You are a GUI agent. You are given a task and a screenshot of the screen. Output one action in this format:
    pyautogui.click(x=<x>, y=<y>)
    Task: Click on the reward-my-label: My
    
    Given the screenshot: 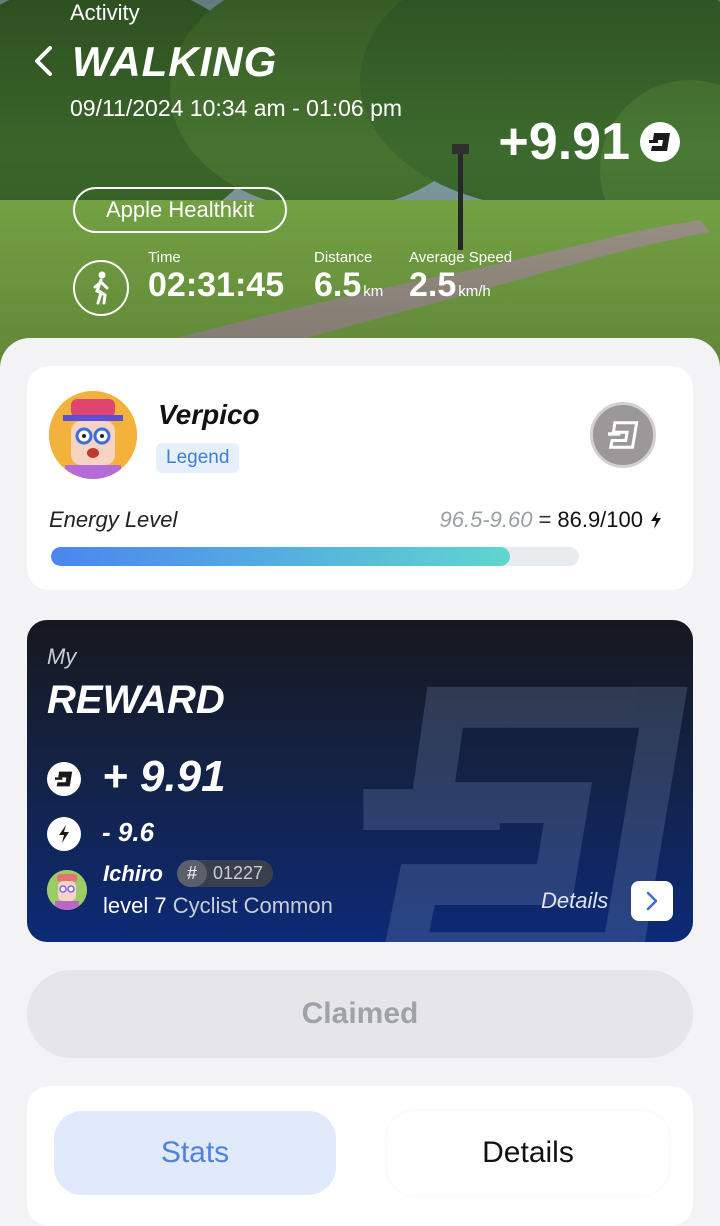 What is the action you would take?
    pyautogui.click(x=62, y=656)
    